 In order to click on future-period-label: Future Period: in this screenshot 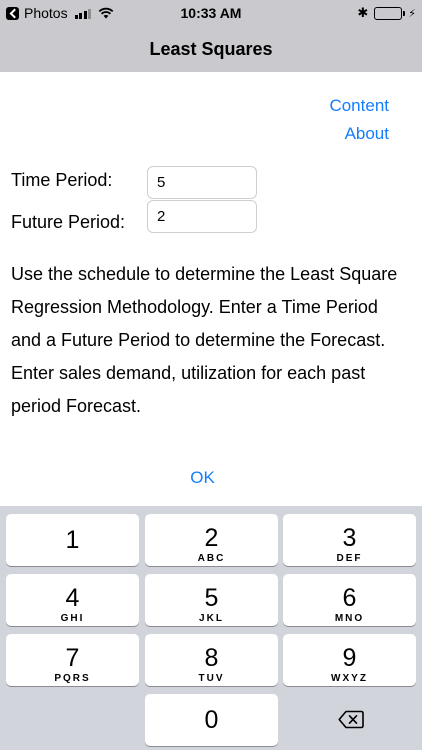, I will do `click(68, 222)`.